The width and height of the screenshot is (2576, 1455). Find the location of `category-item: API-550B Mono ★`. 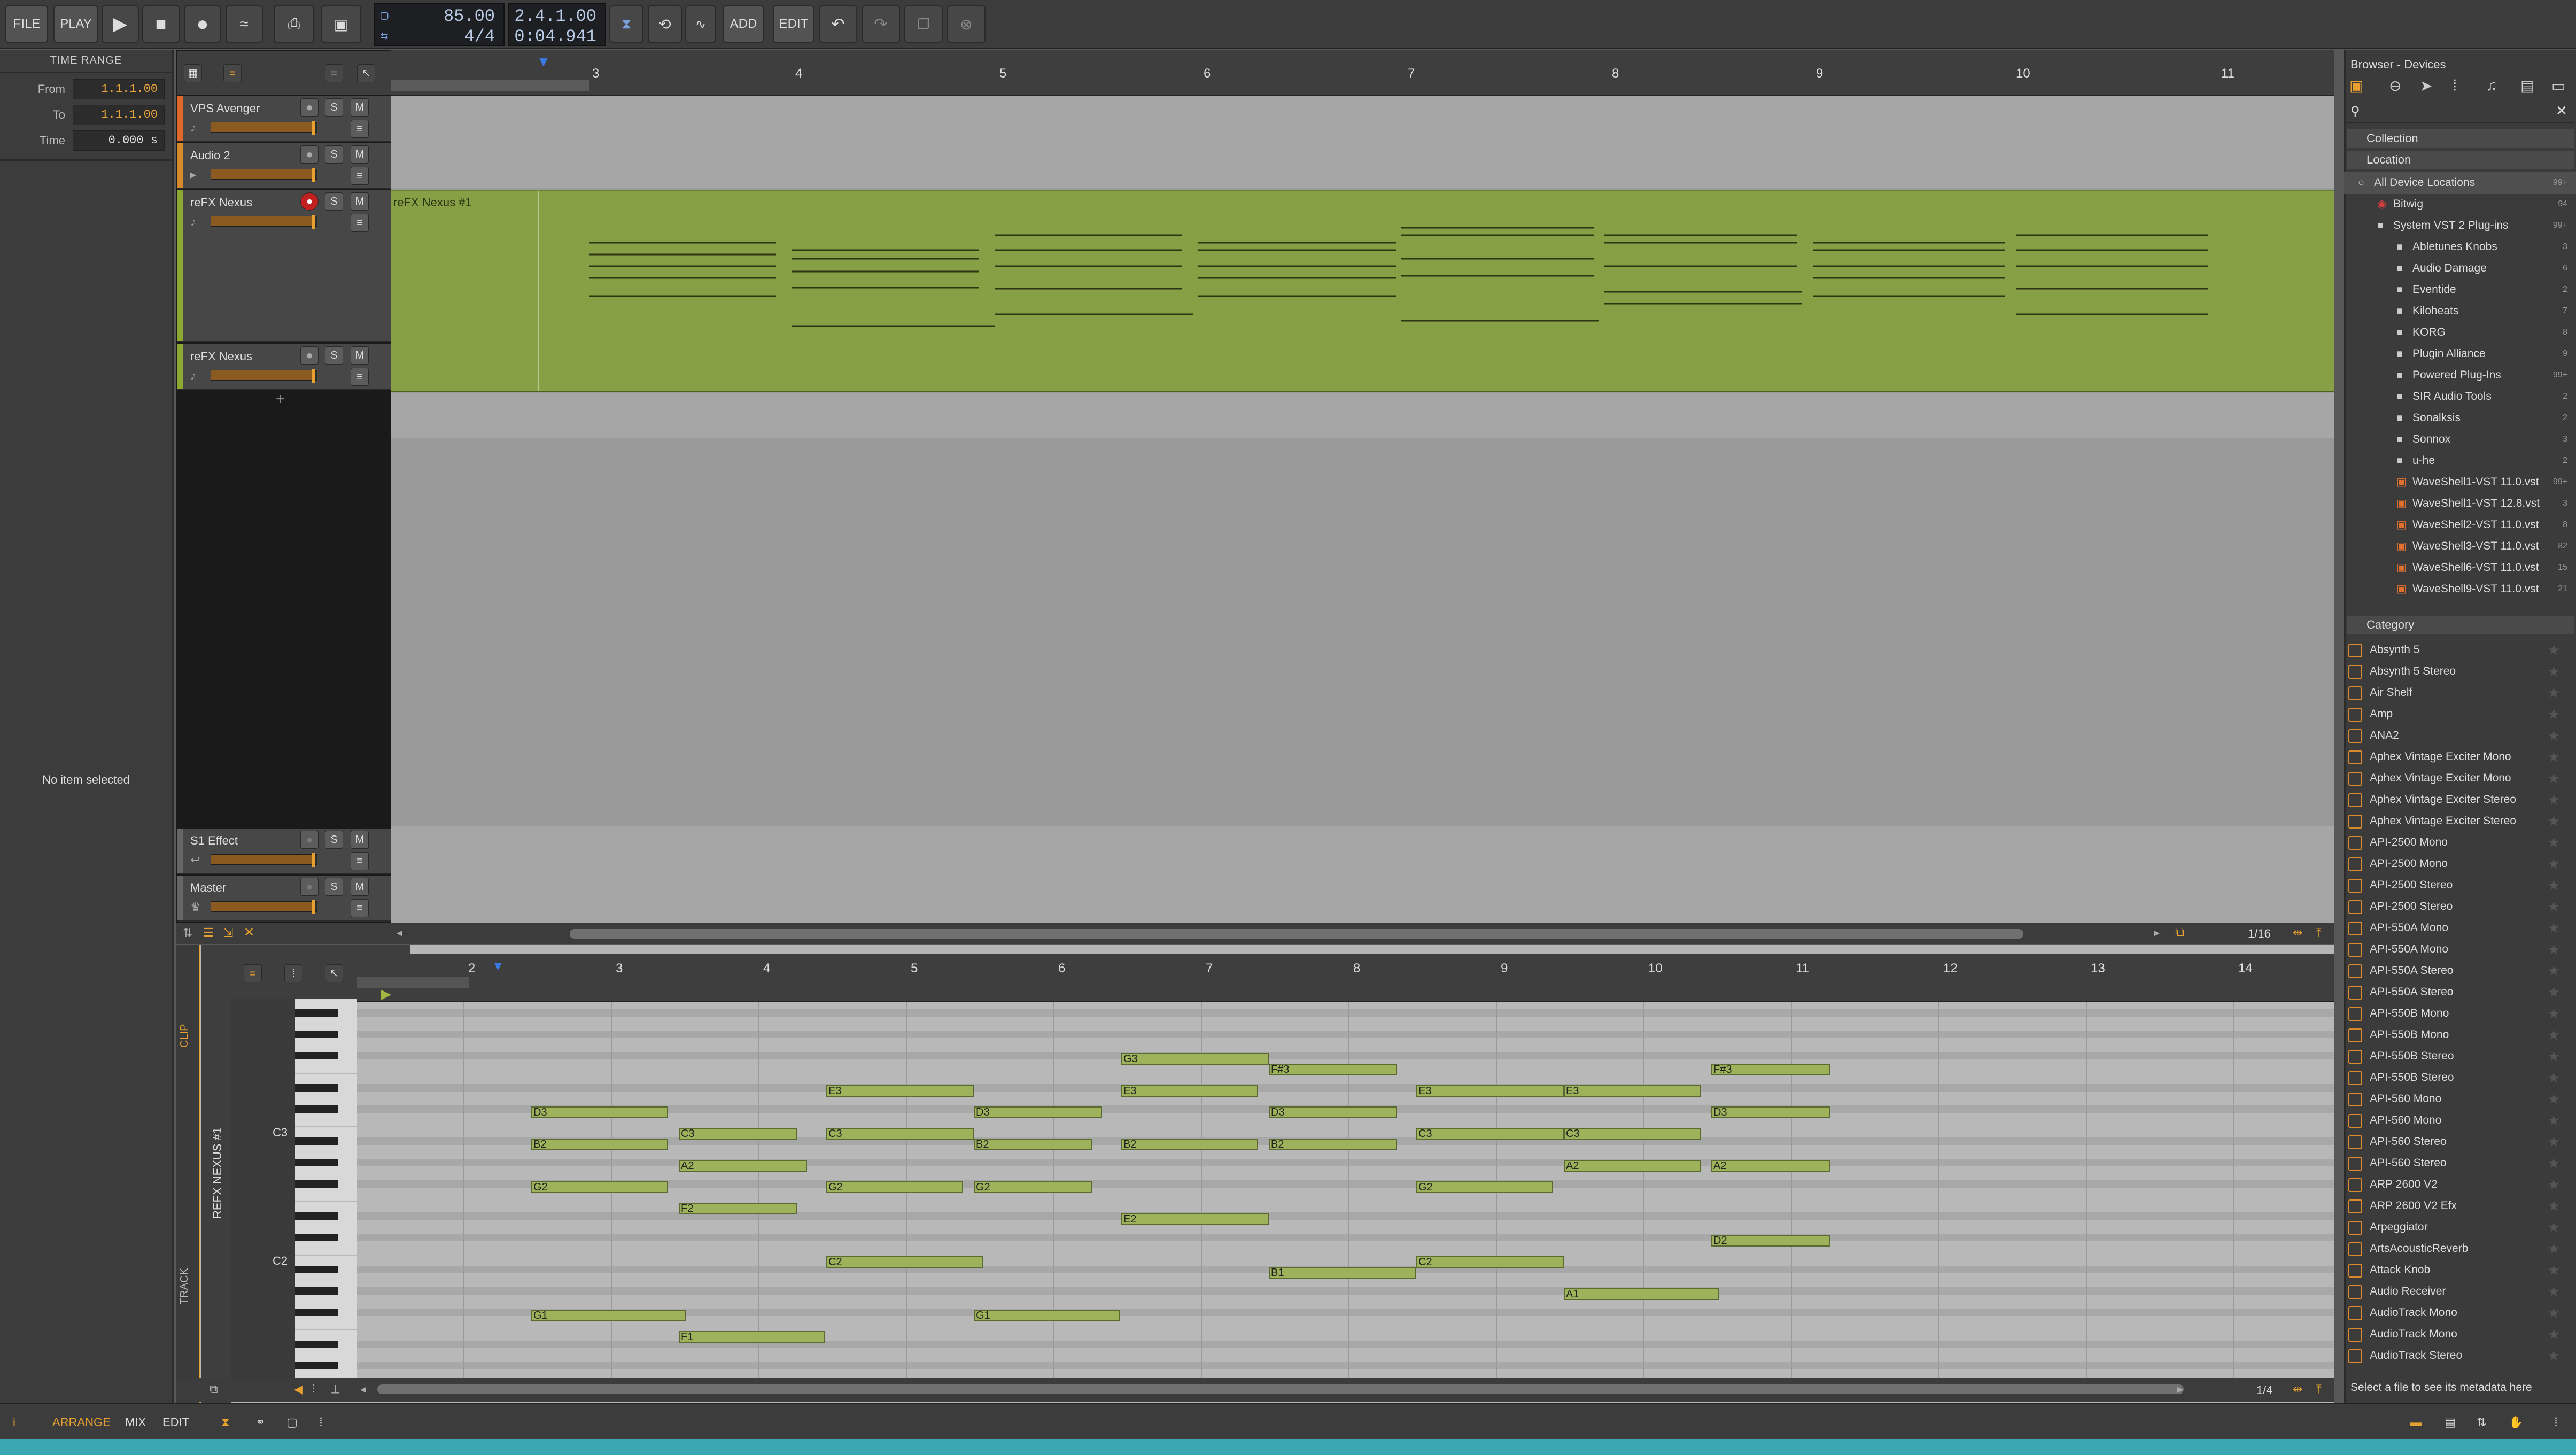

category-item: API-550B Mono ★ is located at coordinates (2460, 1035).